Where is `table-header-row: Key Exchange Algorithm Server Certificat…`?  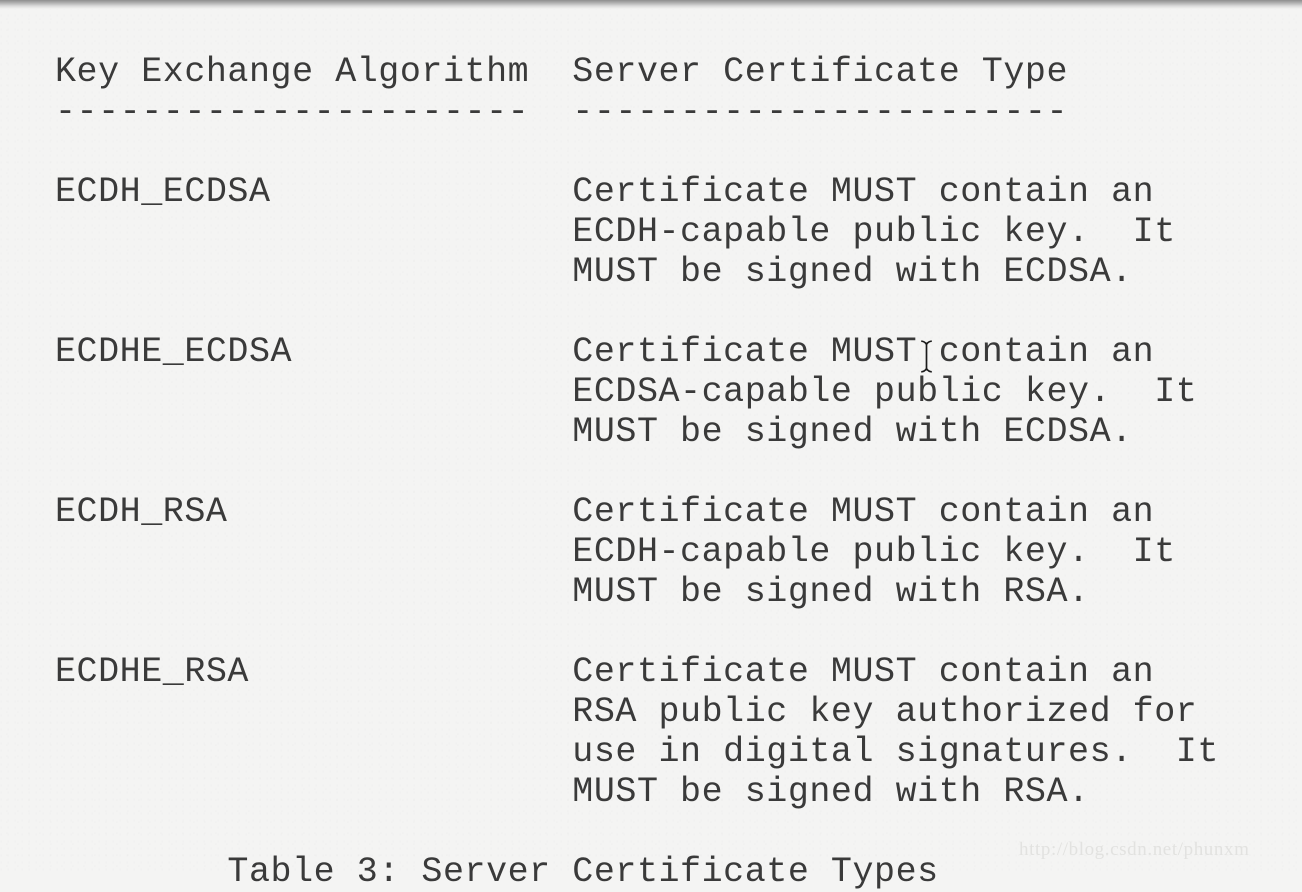
table-header-row: Key Exchange Algorithm Server Certificat… is located at coordinates (562, 72).